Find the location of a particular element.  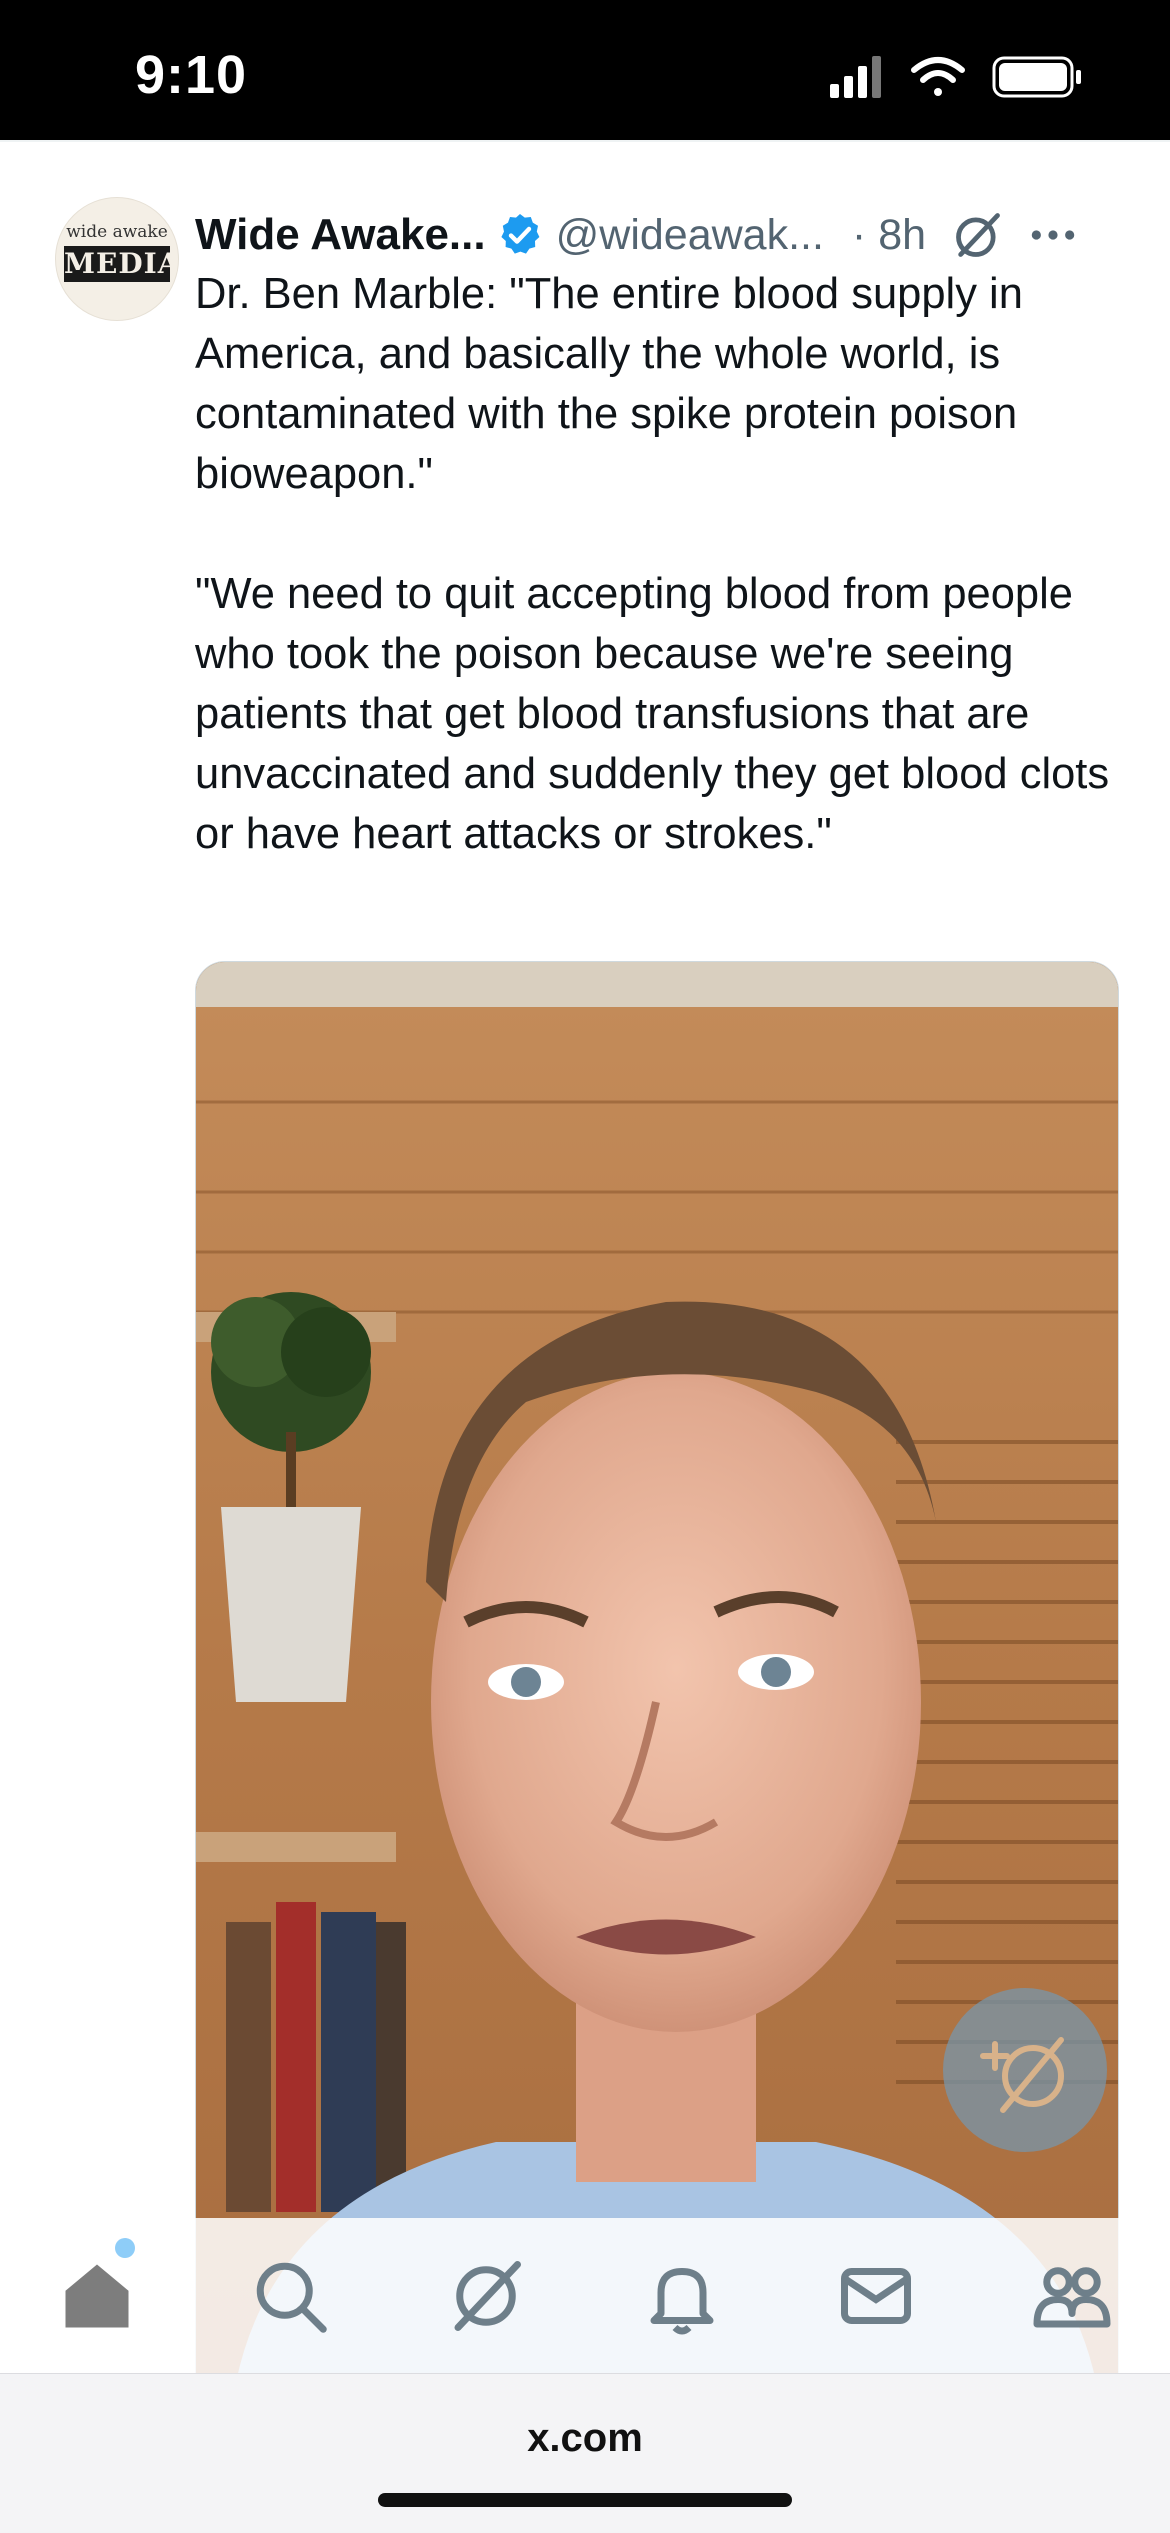

grok-compose-button is located at coordinates (1025, 2070).